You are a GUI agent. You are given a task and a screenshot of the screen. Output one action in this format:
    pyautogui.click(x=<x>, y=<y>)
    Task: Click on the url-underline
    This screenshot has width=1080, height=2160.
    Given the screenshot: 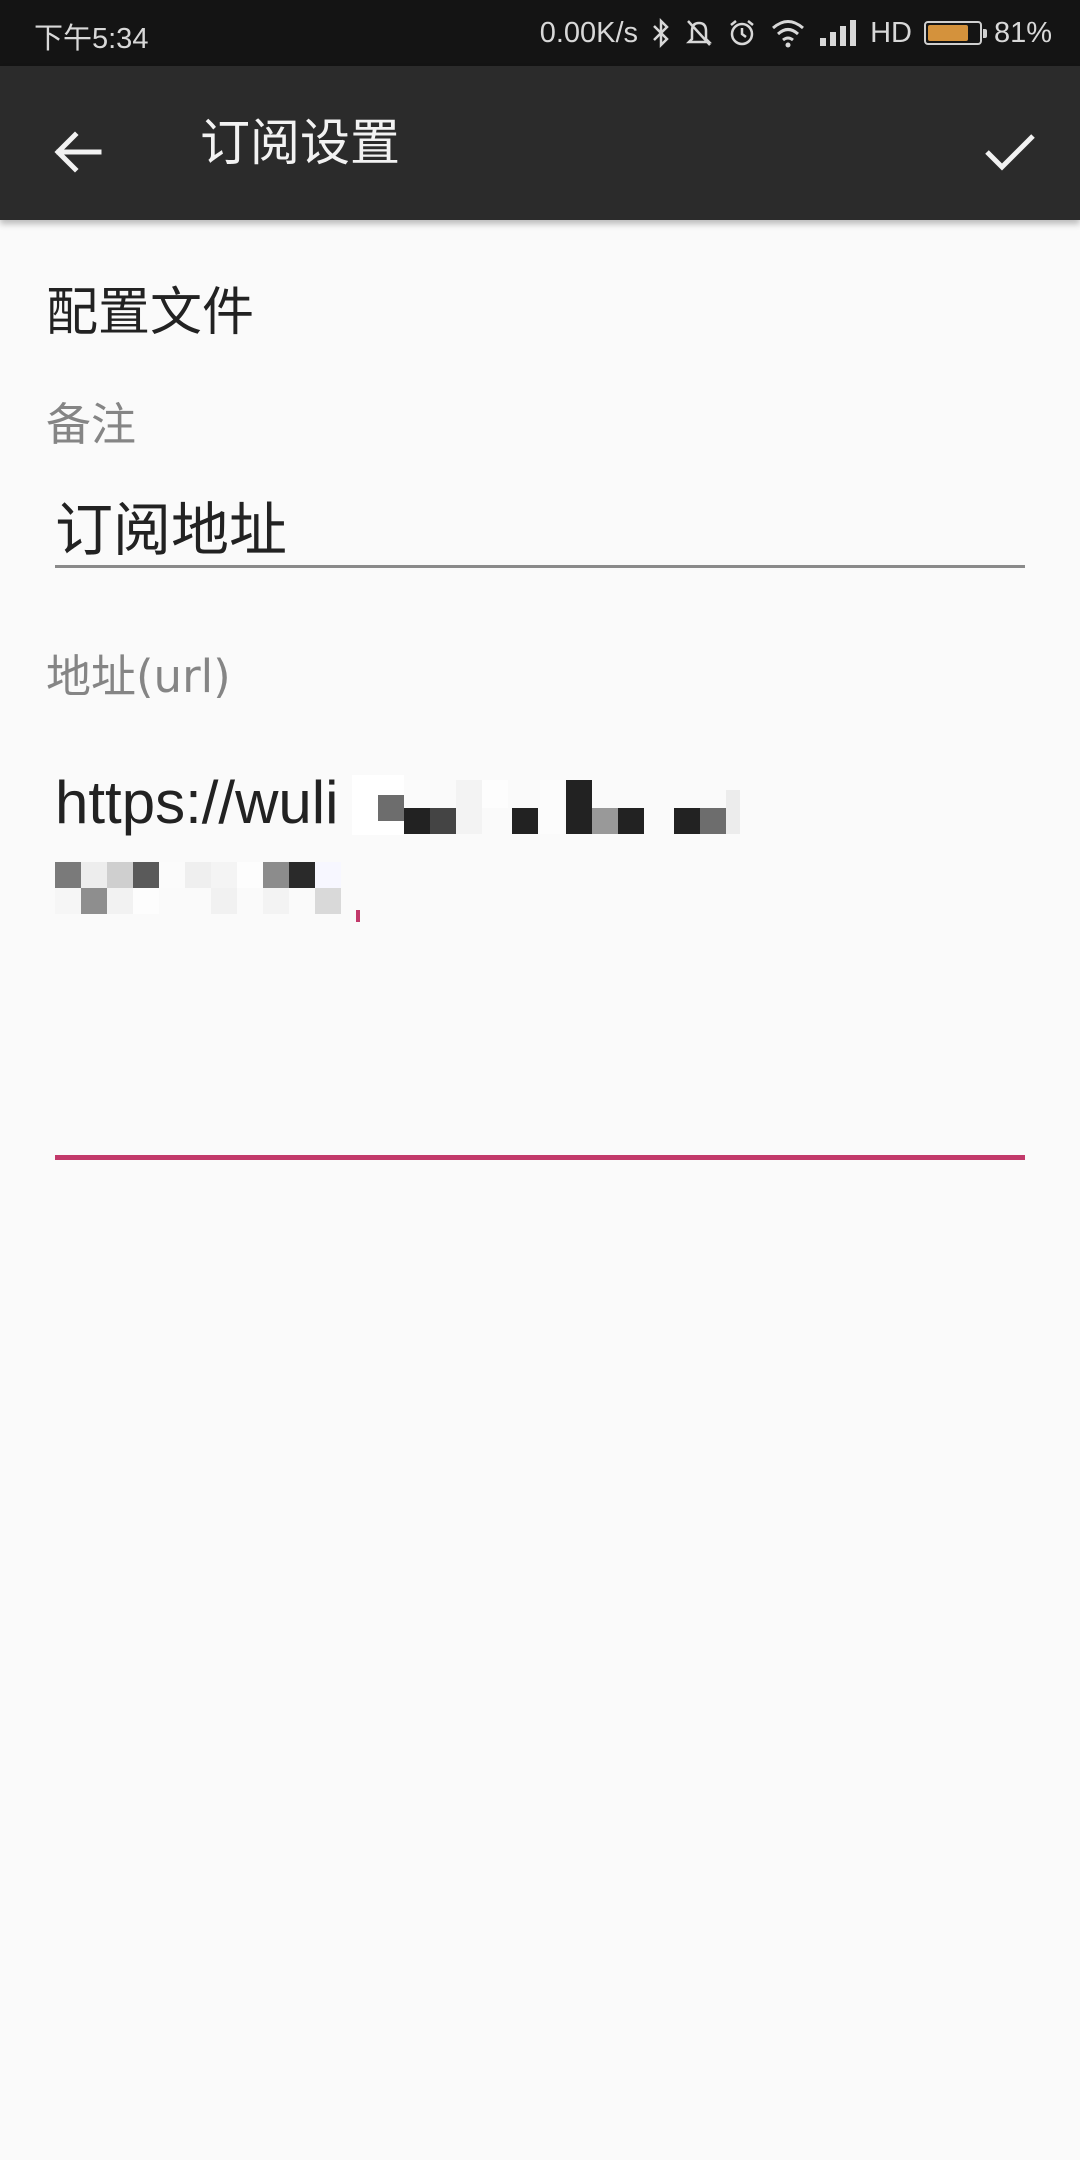 What is the action you would take?
    pyautogui.click(x=540, y=1157)
    